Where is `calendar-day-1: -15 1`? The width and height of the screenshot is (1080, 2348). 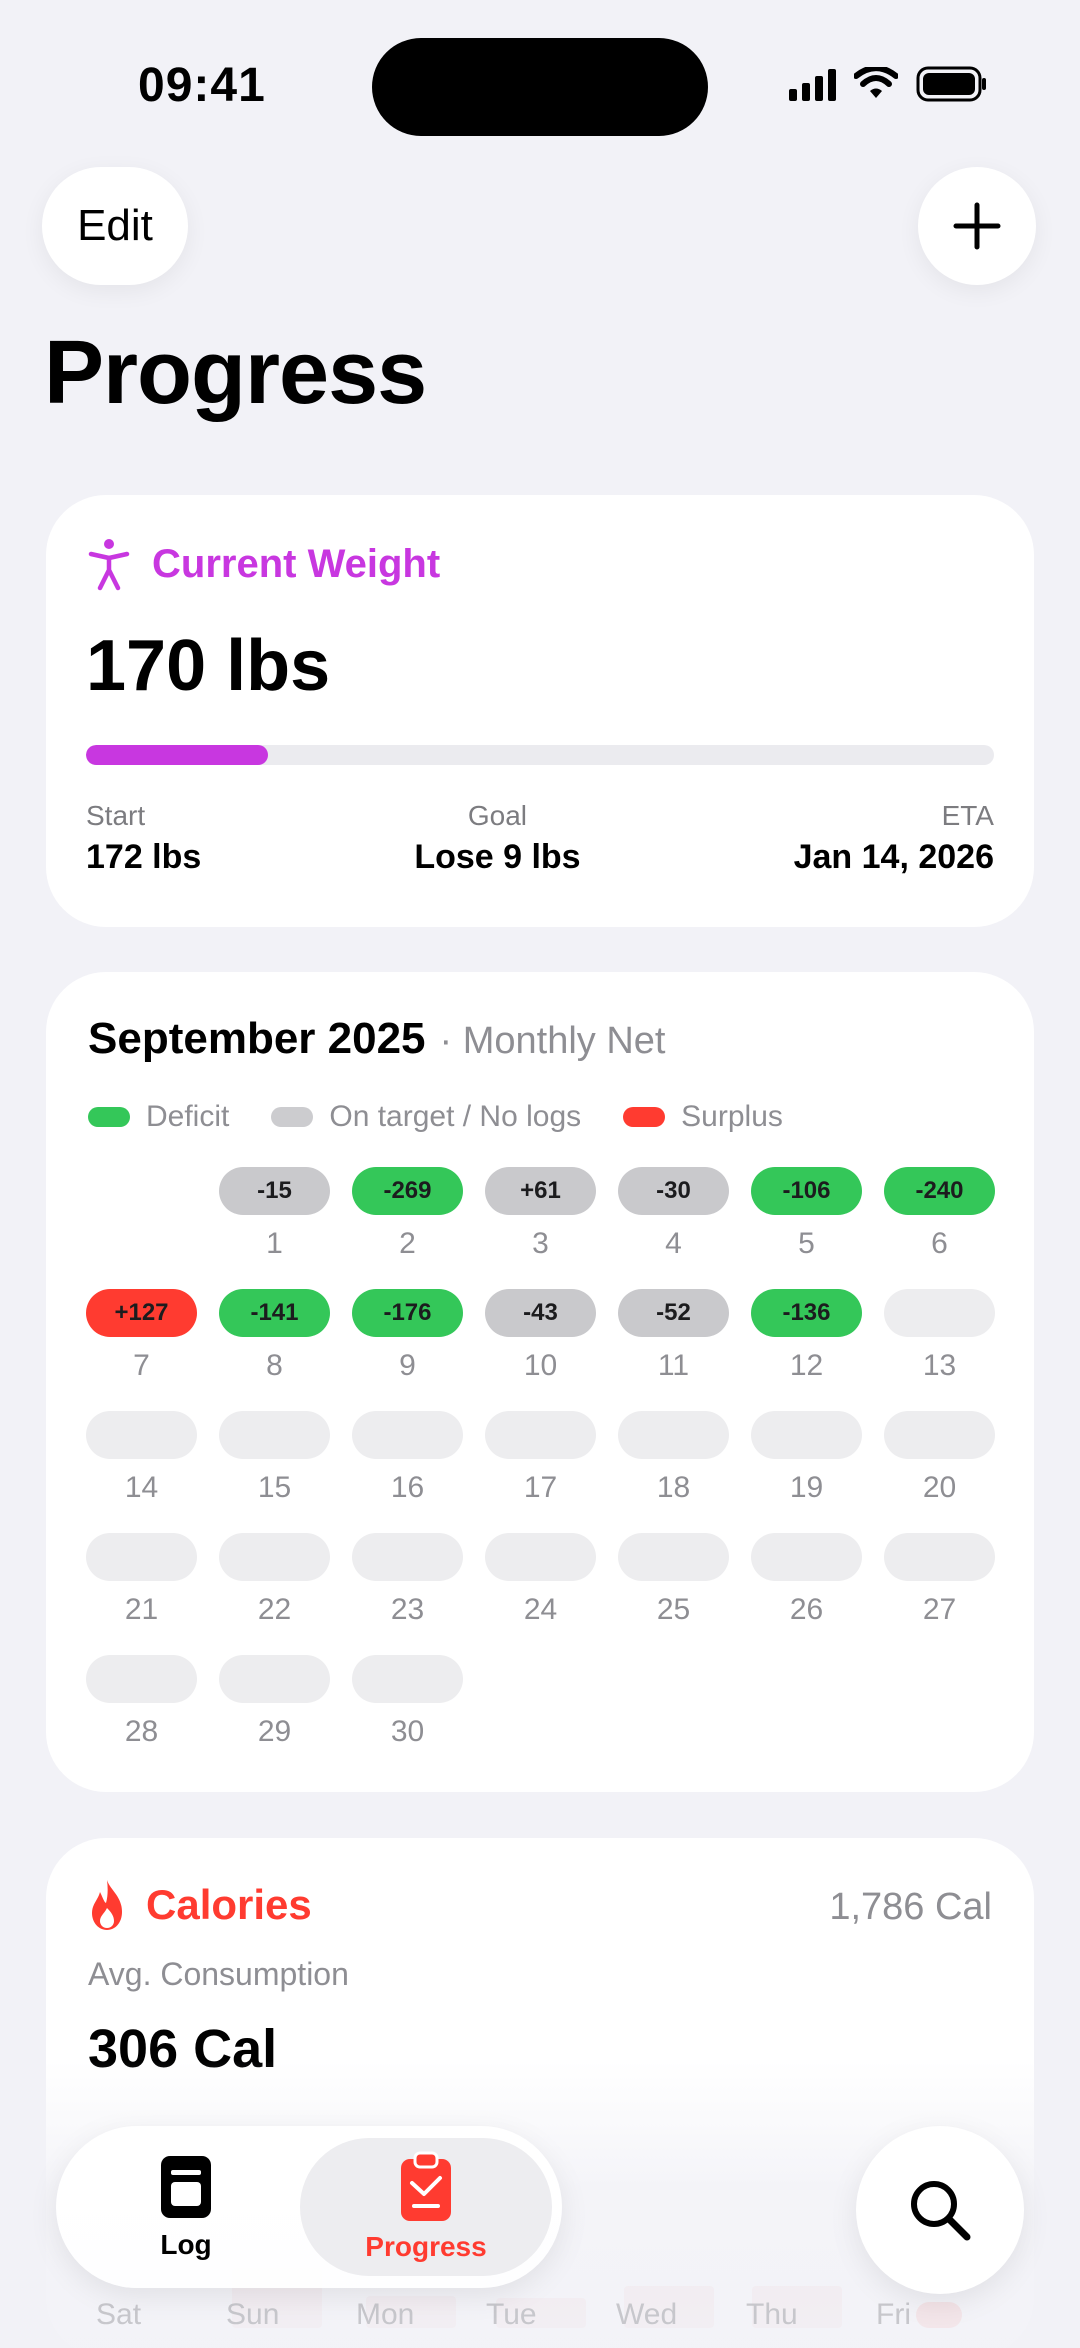
calendar-day-1: -15 1 is located at coordinates (274, 1228).